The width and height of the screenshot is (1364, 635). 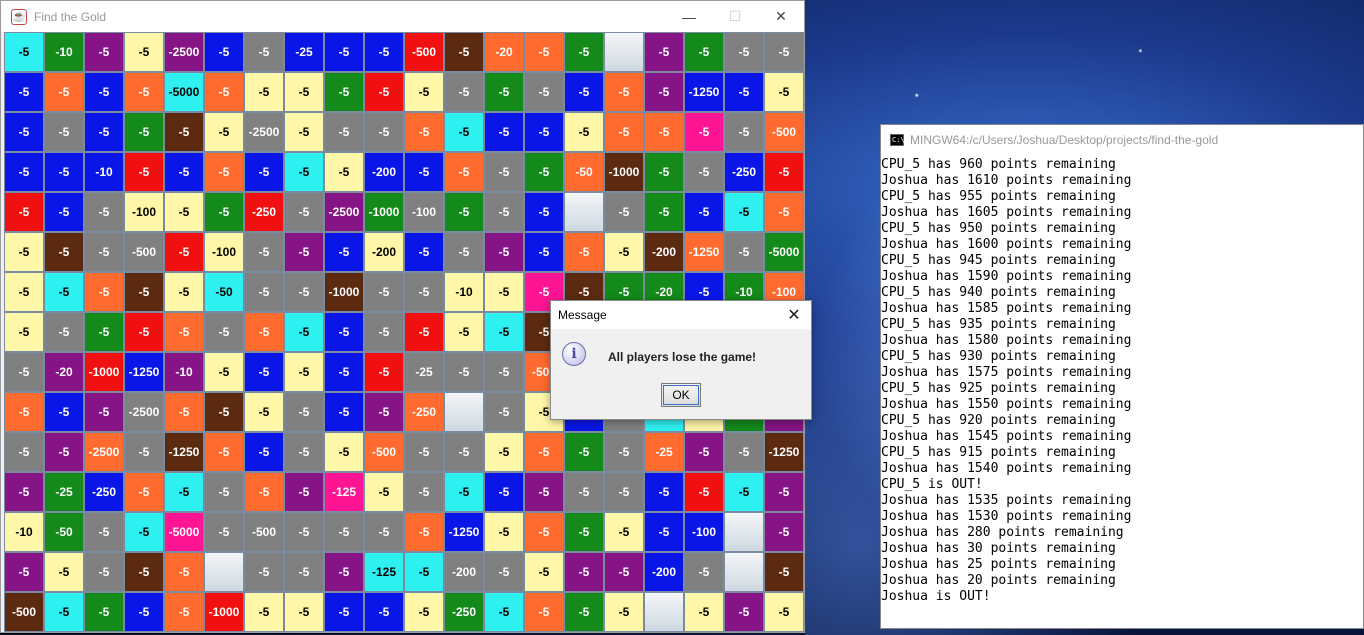 I want to click on board-cell: -1250, so click(x=184, y=452).